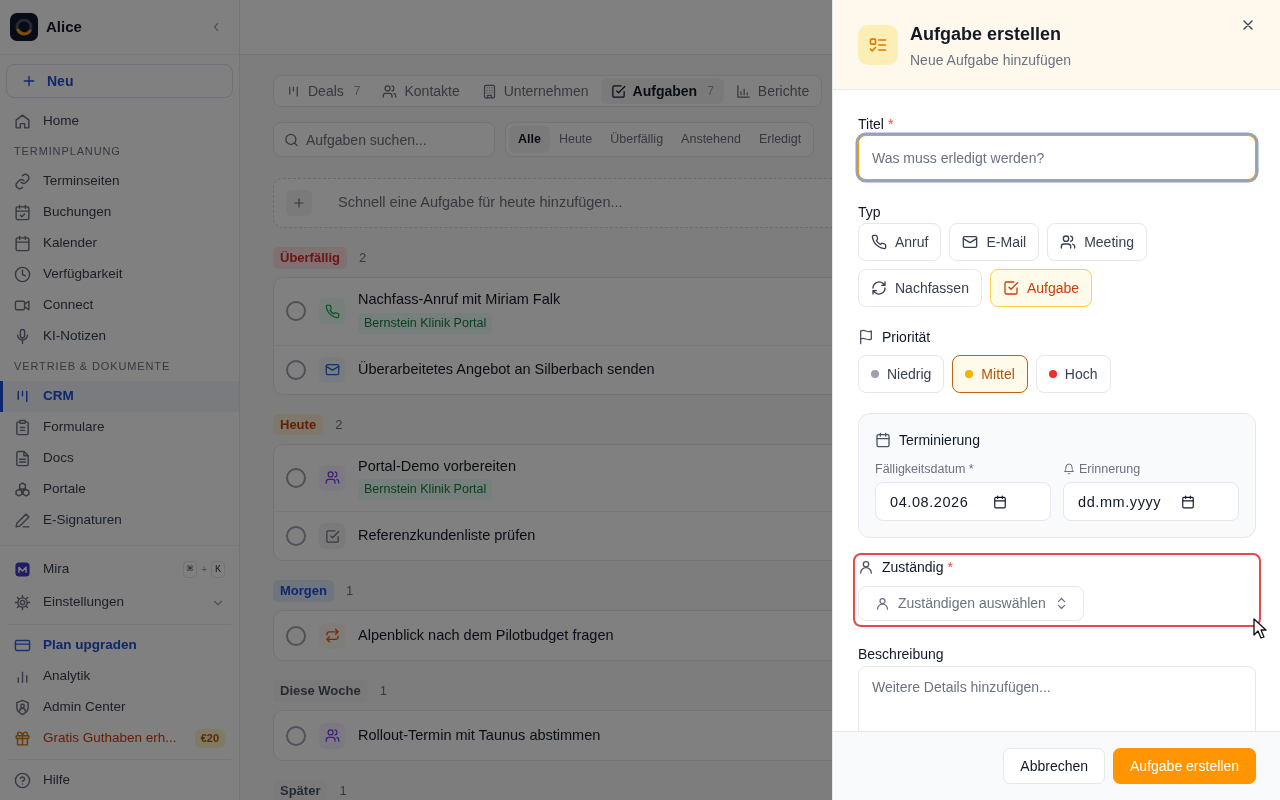 This screenshot has height=800, width=1280. I want to click on sidebar-item: Mira ⌘ + K, so click(119, 569).